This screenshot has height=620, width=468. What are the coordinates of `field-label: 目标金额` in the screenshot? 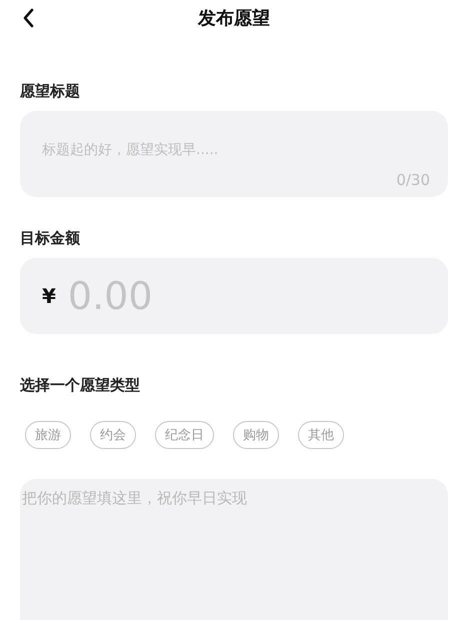 It's located at (50, 238).